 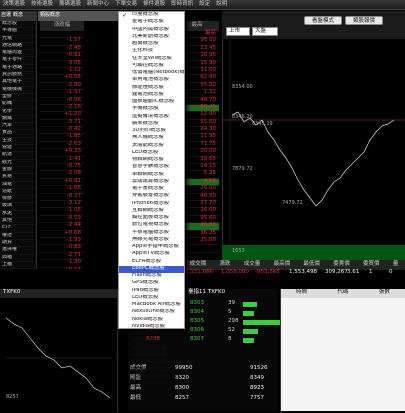 I want to click on sidebar-item: 半導體, so click(x=18, y=32).